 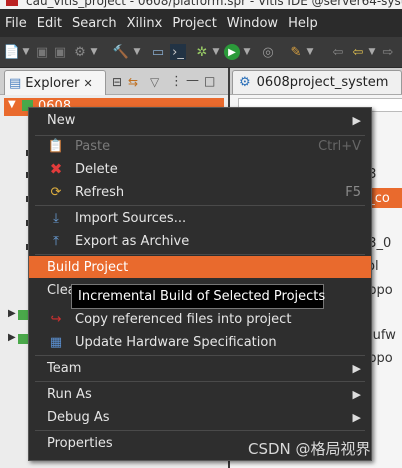 I want to click on build-hammer-icon: 🔨, so click(x=121, y=52).